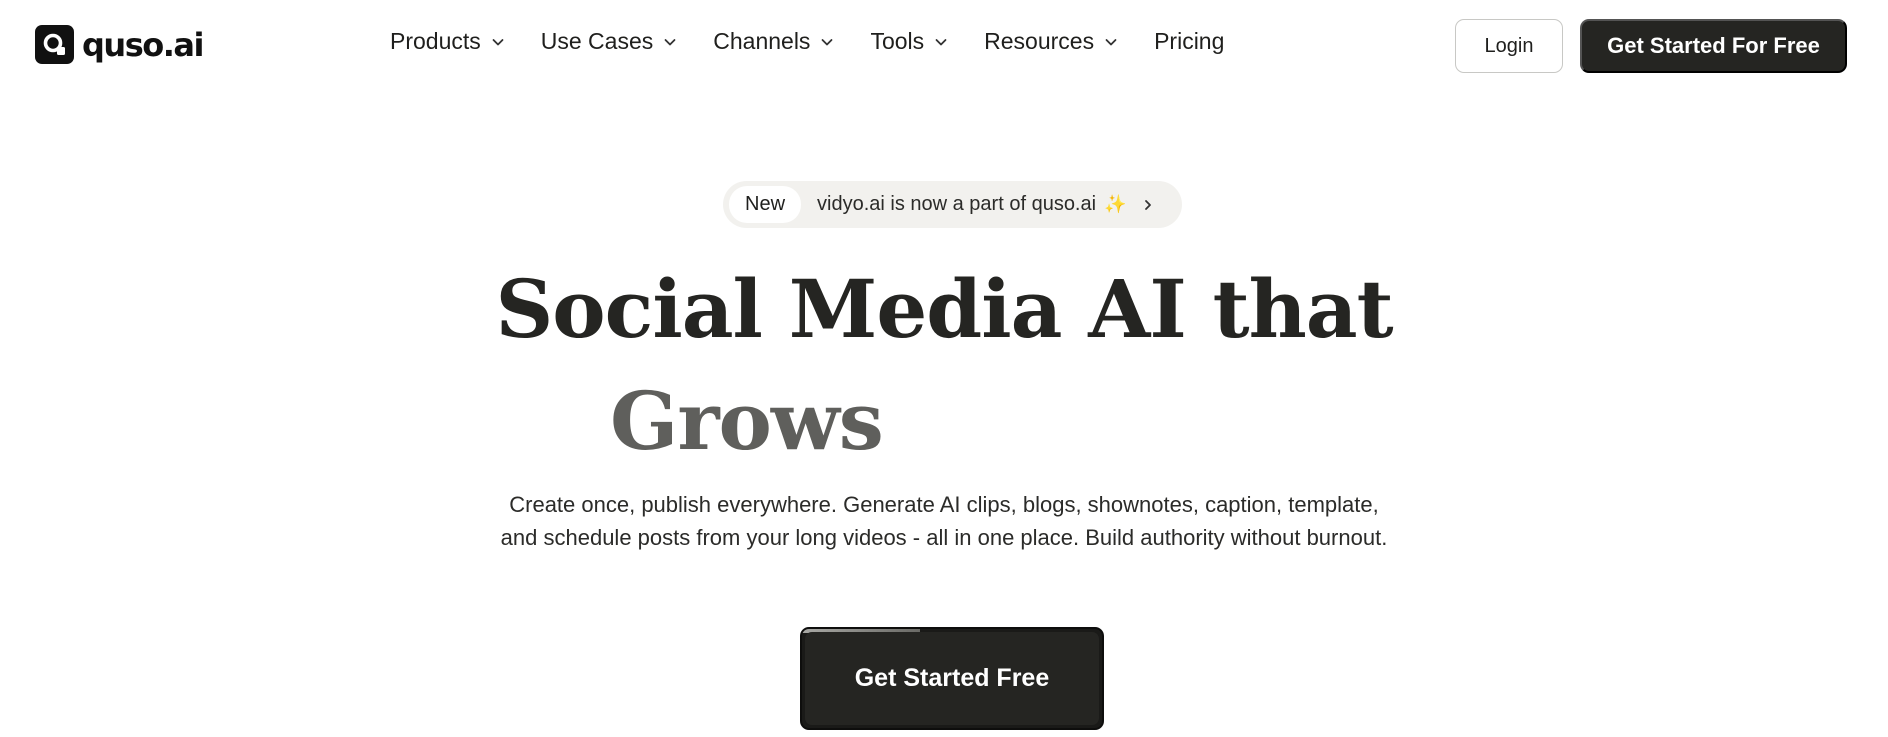 This screenshot has height=737, width=1888. I want to click on new-badge: New, so click(765, 204).